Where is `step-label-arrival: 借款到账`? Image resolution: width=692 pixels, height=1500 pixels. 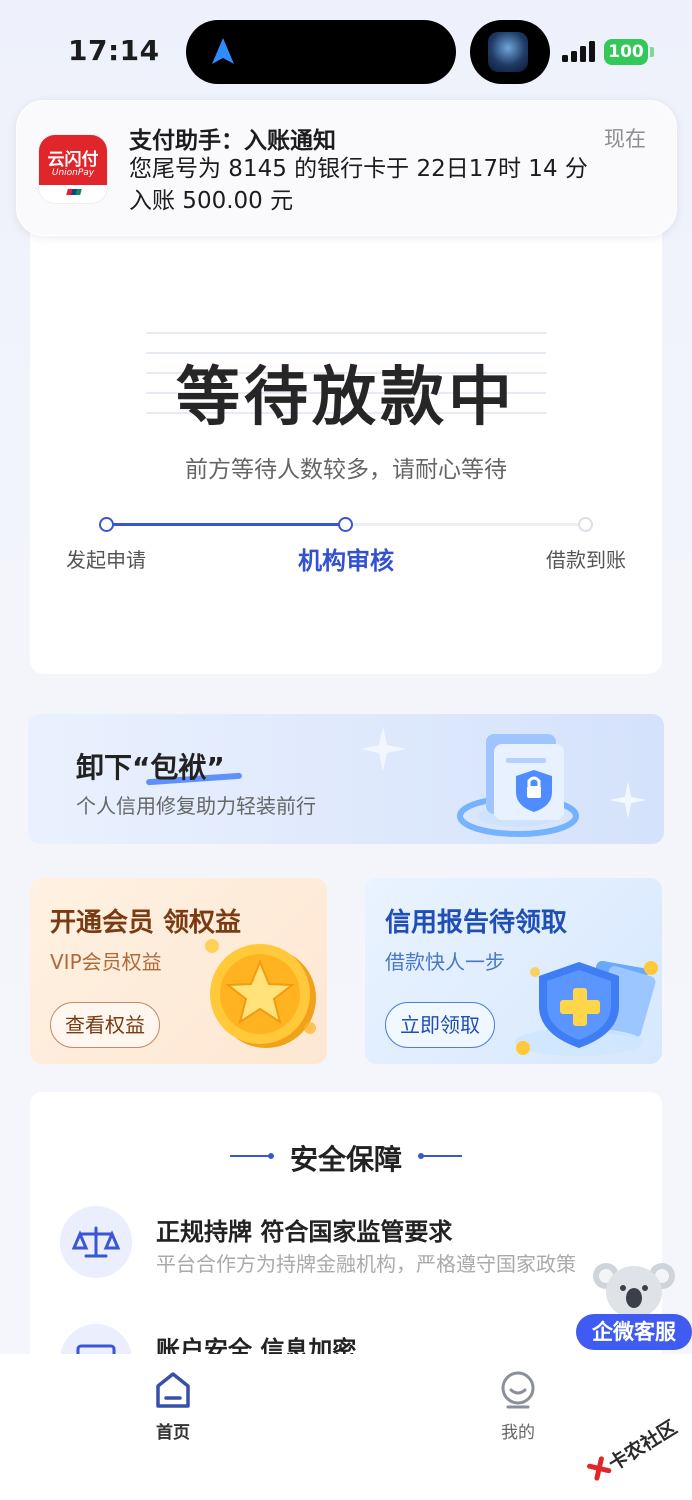 step-label-arrival: 借款到账 is located at coordinates (586, 560).